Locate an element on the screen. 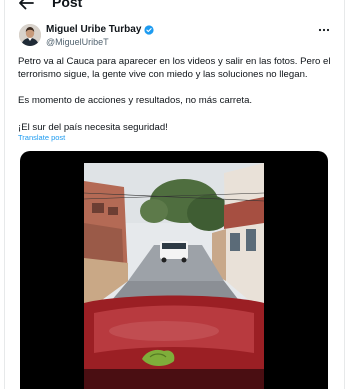 This screenshot has height=389, width=350. author-handle: @MiguelUribeT is located at coordinates (100, 42).